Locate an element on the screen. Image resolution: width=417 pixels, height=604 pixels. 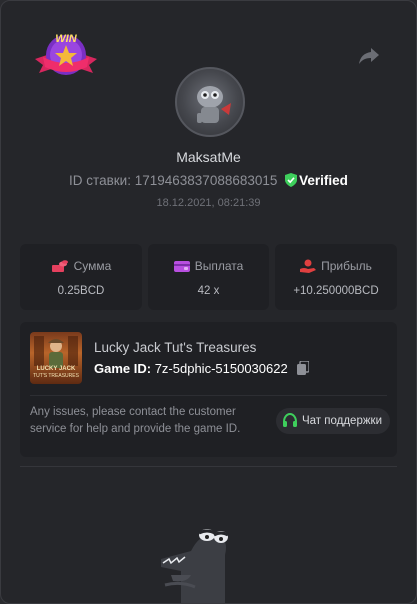
stat-payout: Выплата 42 x is located at coordinates (208, 277).